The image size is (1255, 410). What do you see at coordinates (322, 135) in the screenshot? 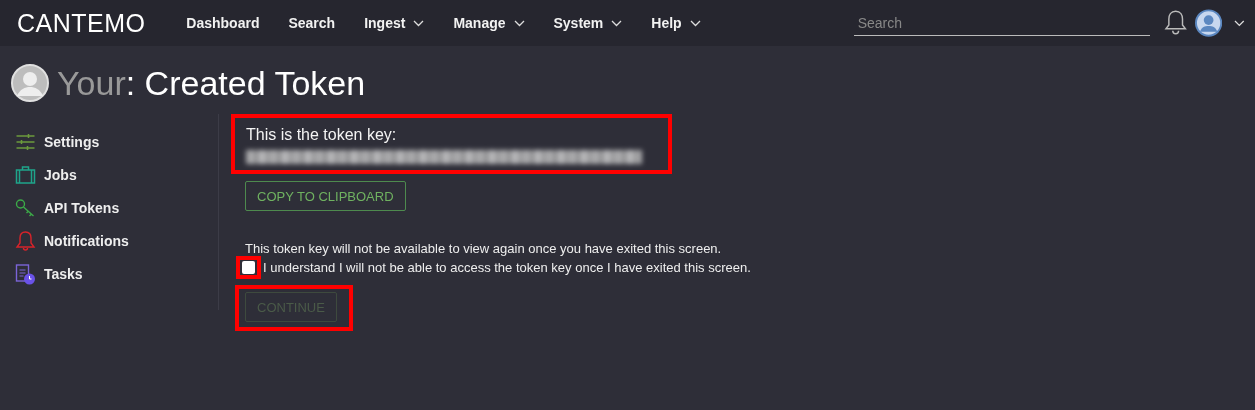
I see `token-heading: This is the token key:` at bounding box center [322, 135].